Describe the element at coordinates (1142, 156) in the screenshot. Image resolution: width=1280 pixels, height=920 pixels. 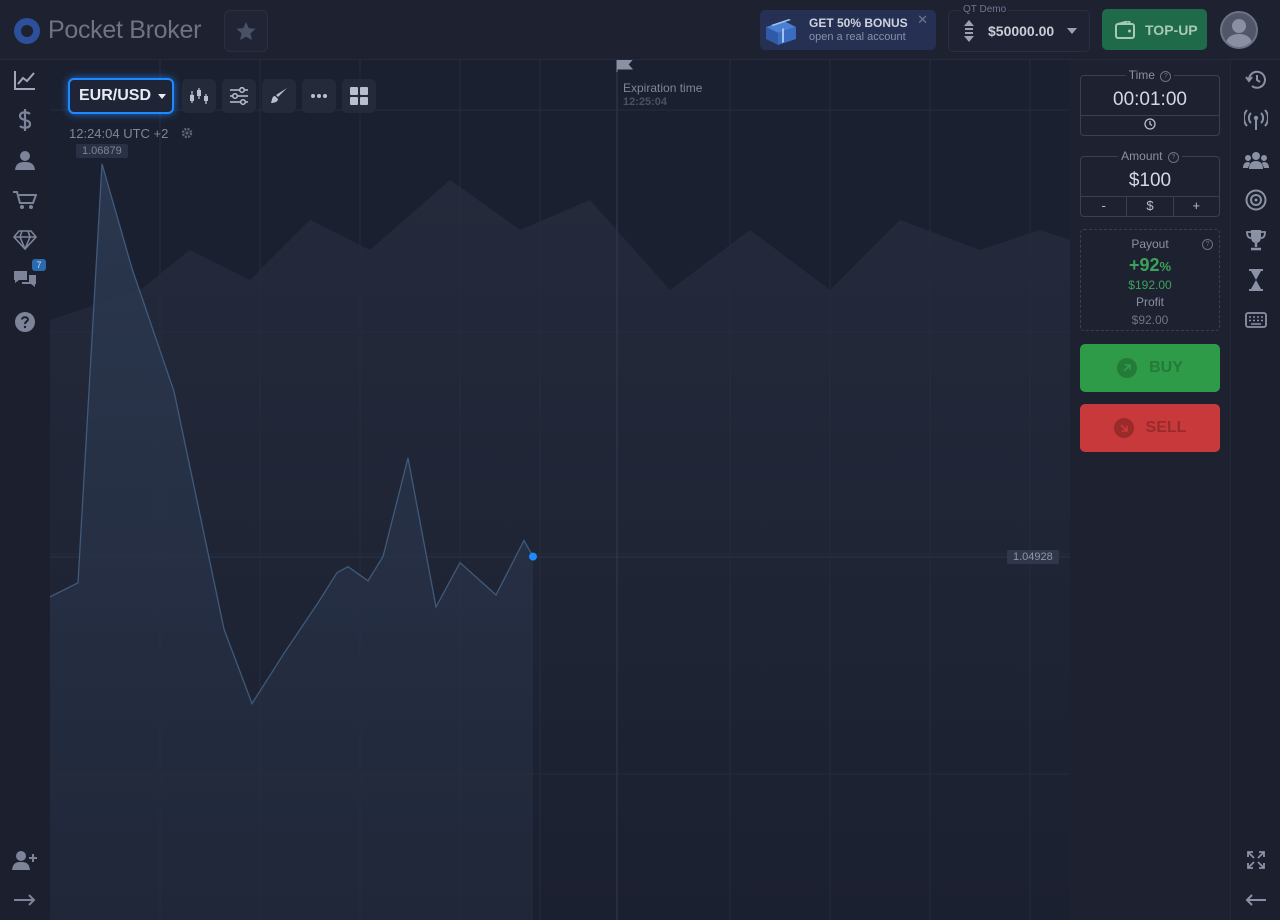
I see `amount-label: Amount` at that location.